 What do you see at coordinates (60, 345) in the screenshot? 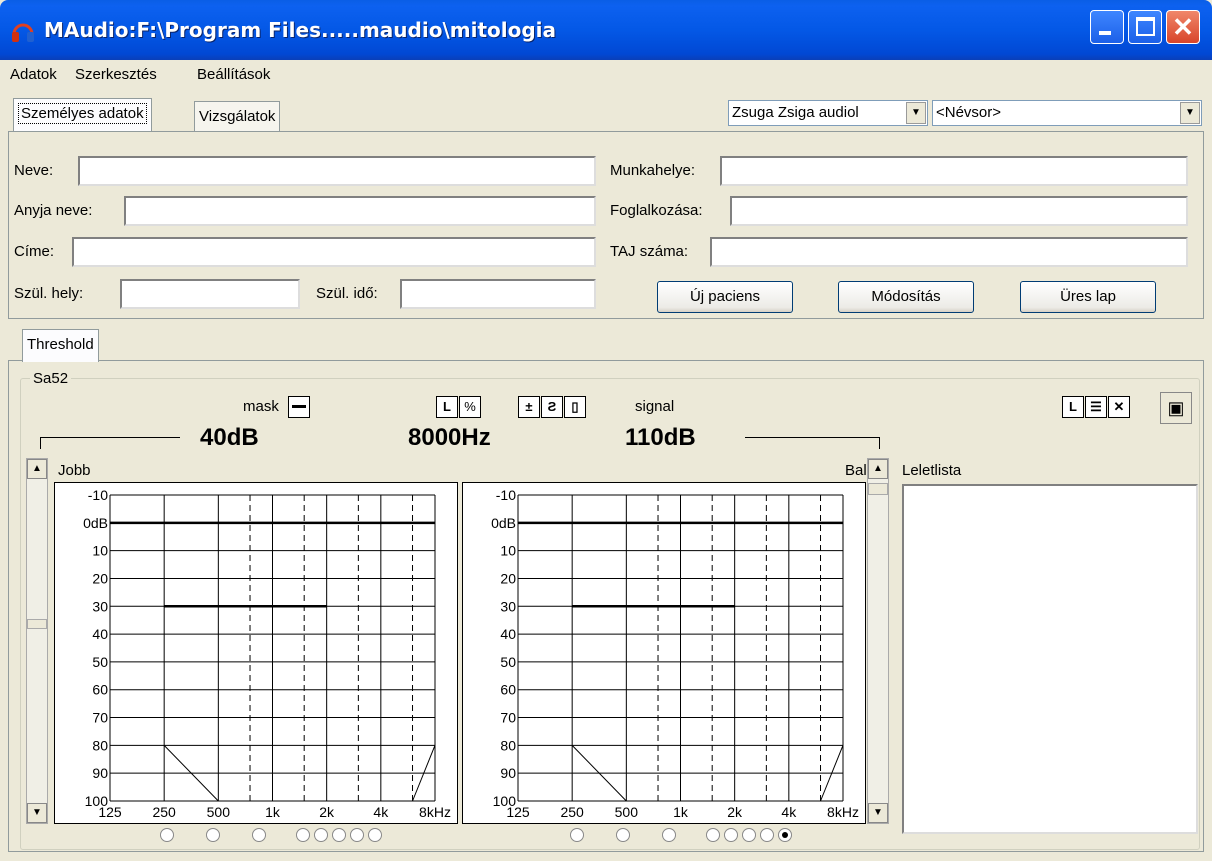
I see `tab-threshold: Threshold` at bounding box center [60, 345].